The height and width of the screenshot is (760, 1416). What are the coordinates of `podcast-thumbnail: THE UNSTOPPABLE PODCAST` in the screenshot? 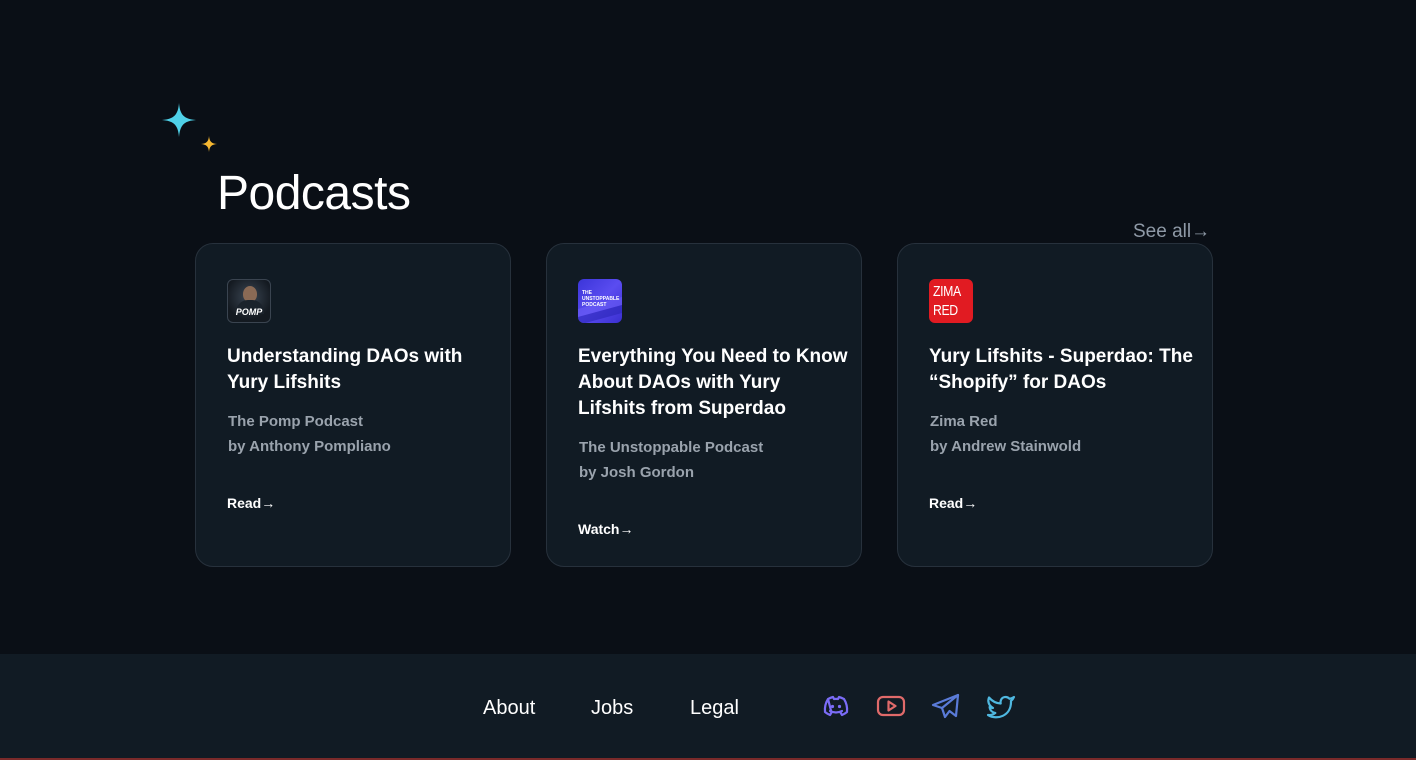 It's located at (600, 301).